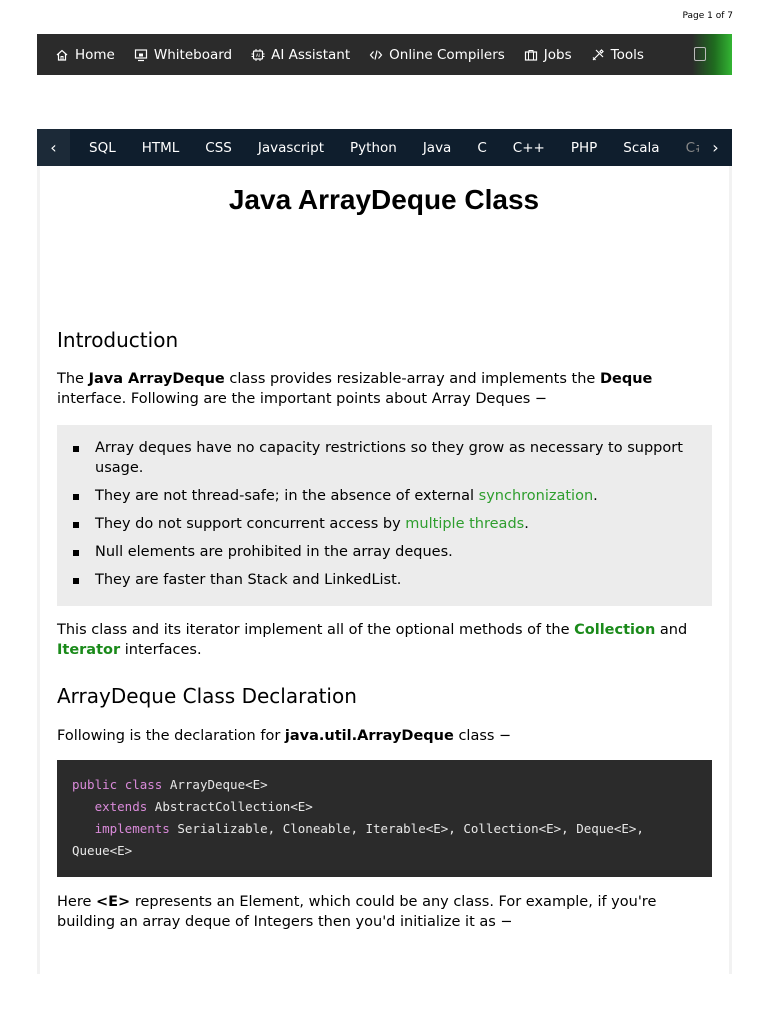 The width and height of the screenshot is (768, 1024). I want to click on intro-heading: Introduction, so click(118, 340).